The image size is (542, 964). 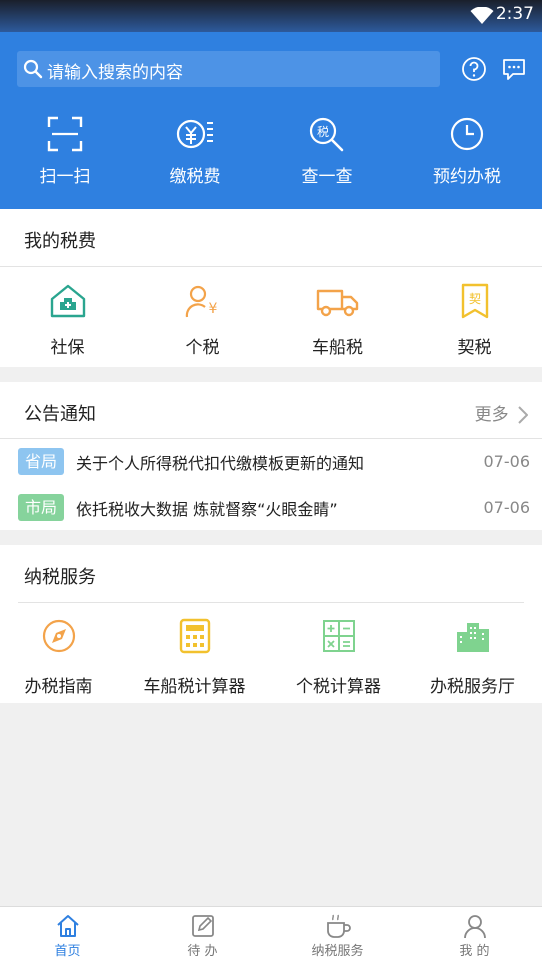 I want to click on quick-action-pay: 缴税费, so click(x=195, y=156).